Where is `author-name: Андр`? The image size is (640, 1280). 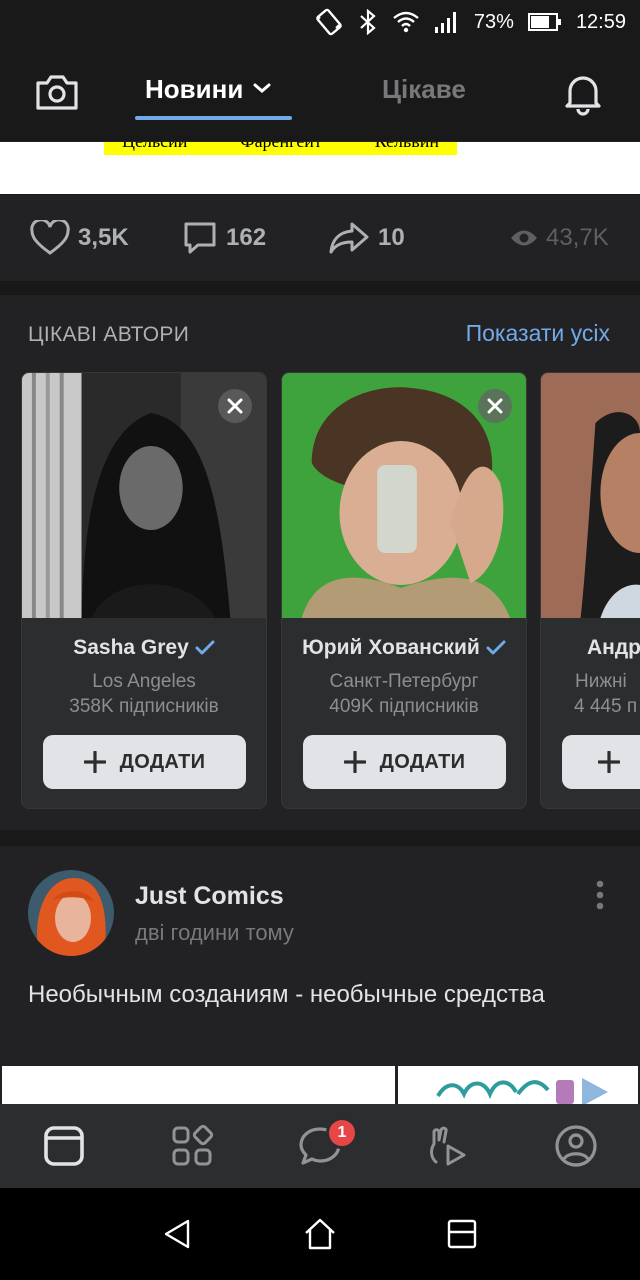
author-name: Андр is located at coordinates (613, 647).